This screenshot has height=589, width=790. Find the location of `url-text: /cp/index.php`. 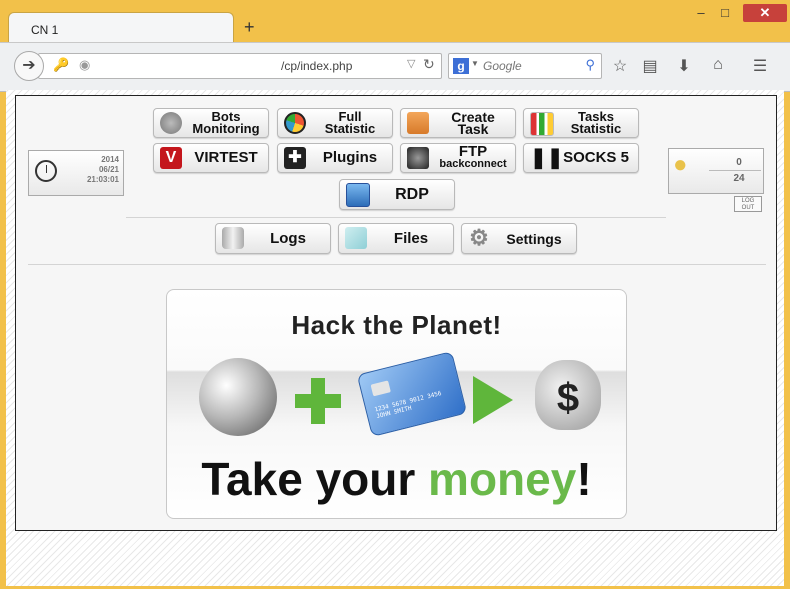

url-text: /cp/index.php is located at coordinates (316, 66).